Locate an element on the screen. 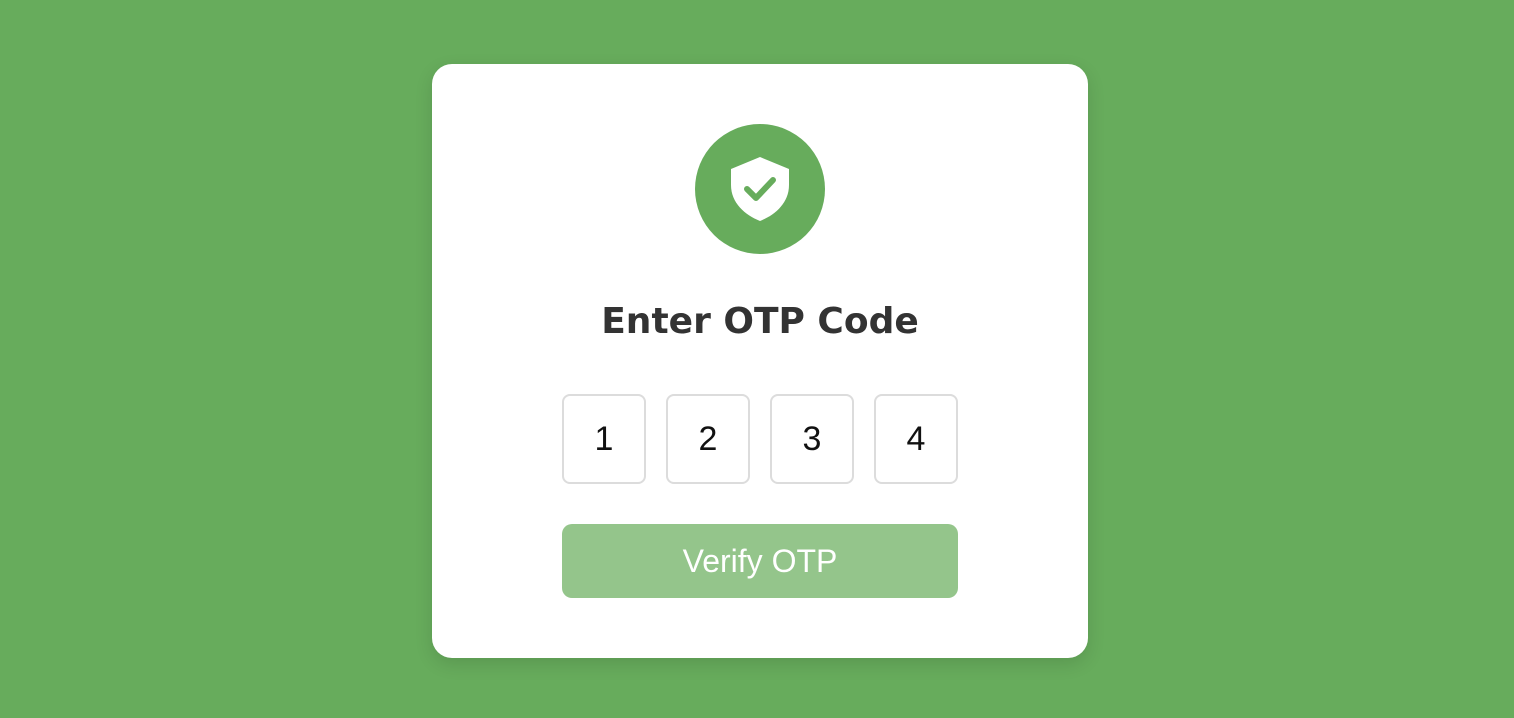 The image size is (1514, 718). otp-input-group is located at coordinates (760, 439).